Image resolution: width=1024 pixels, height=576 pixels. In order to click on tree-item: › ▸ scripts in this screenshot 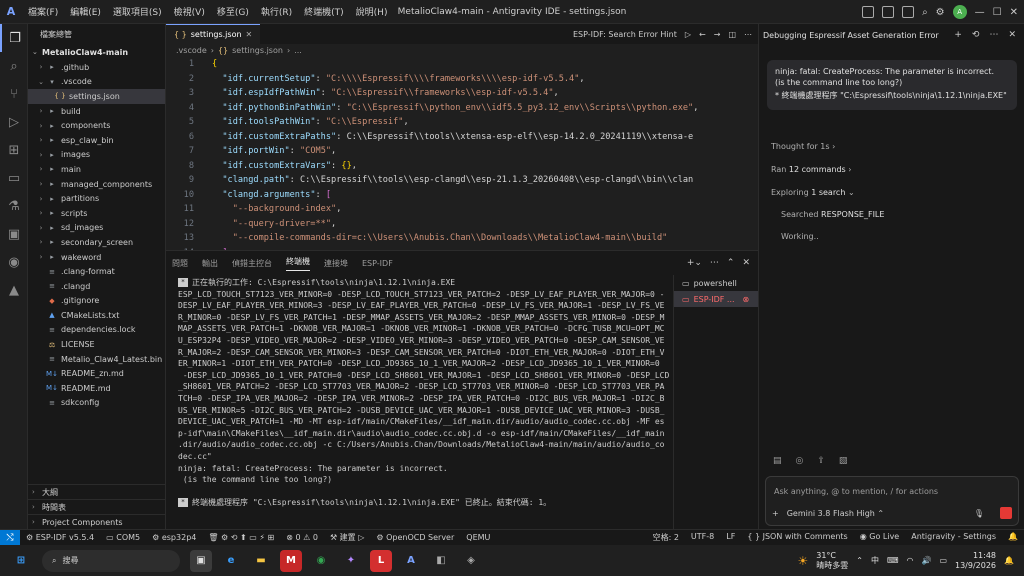, I will do `click(96, 213)`.